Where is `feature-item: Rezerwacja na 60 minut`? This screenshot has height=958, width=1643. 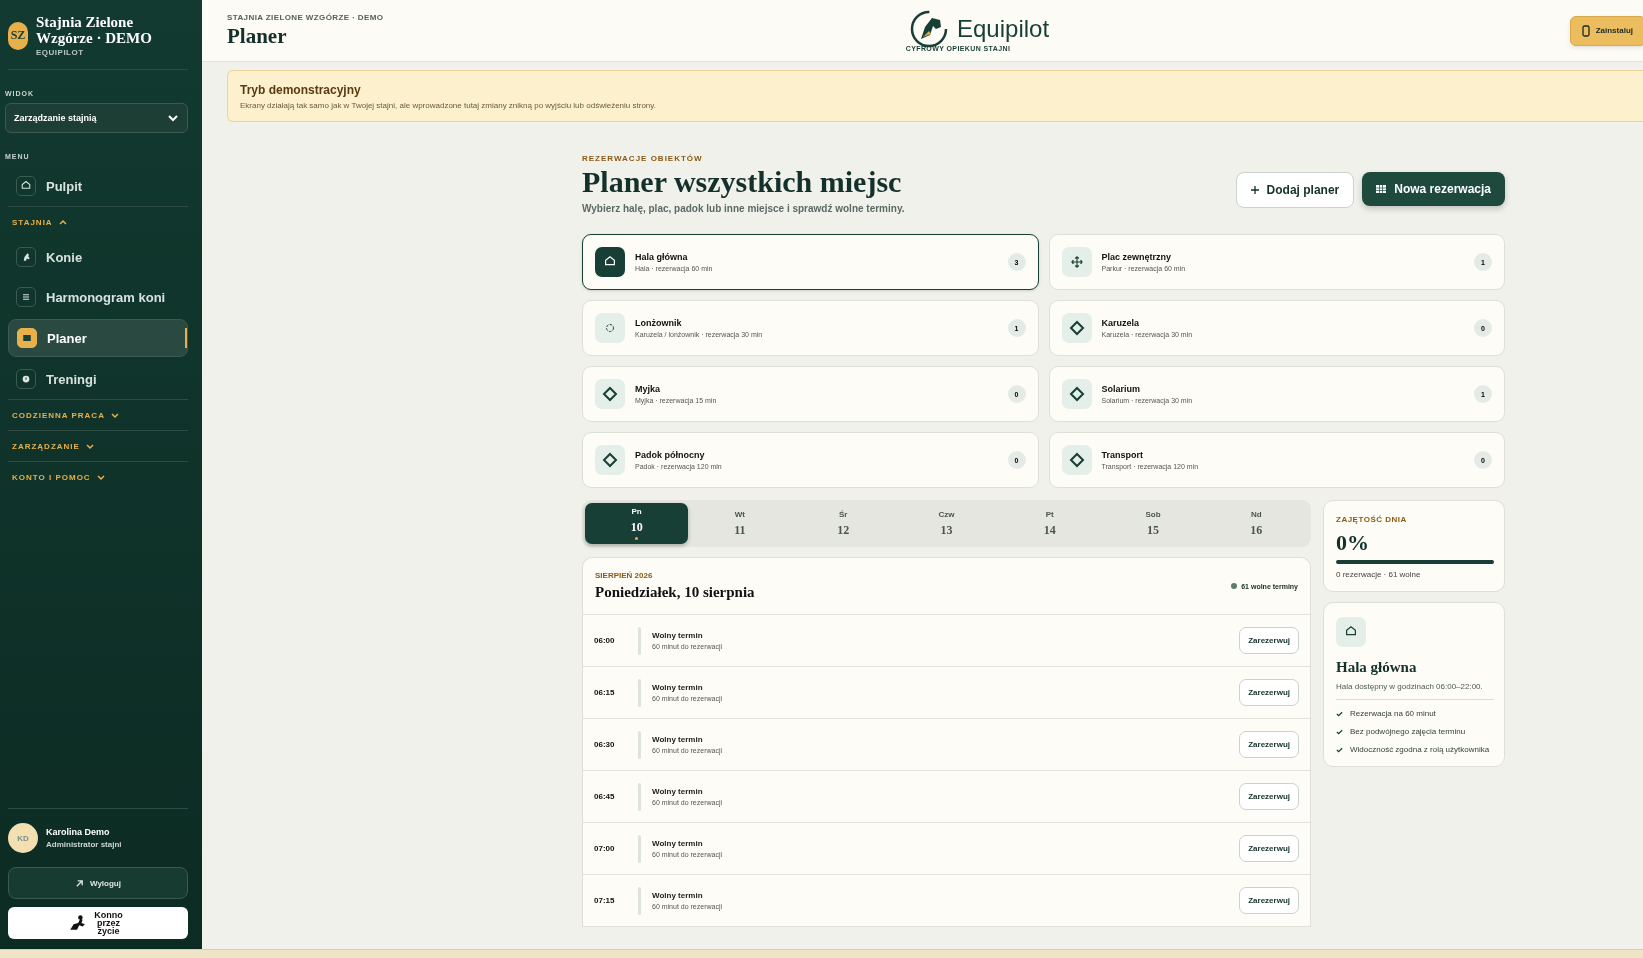
feature-item: Rezerwacja na 60 minut is located at coordinates (1393, 713).